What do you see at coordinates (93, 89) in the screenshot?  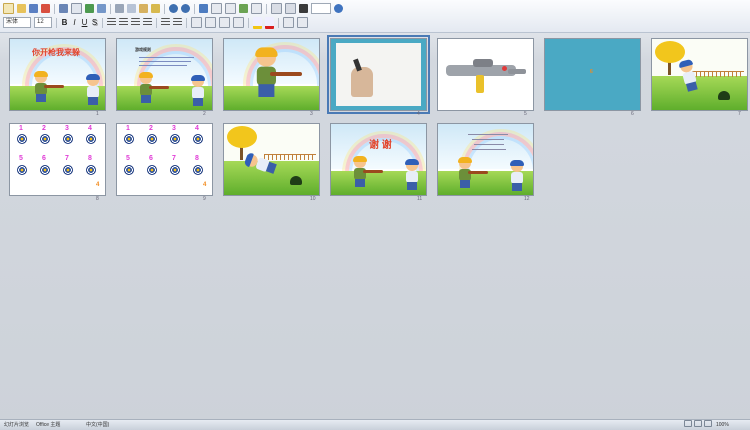 I see `boy-with-cap-illustration` at bounding box center [93, 89].